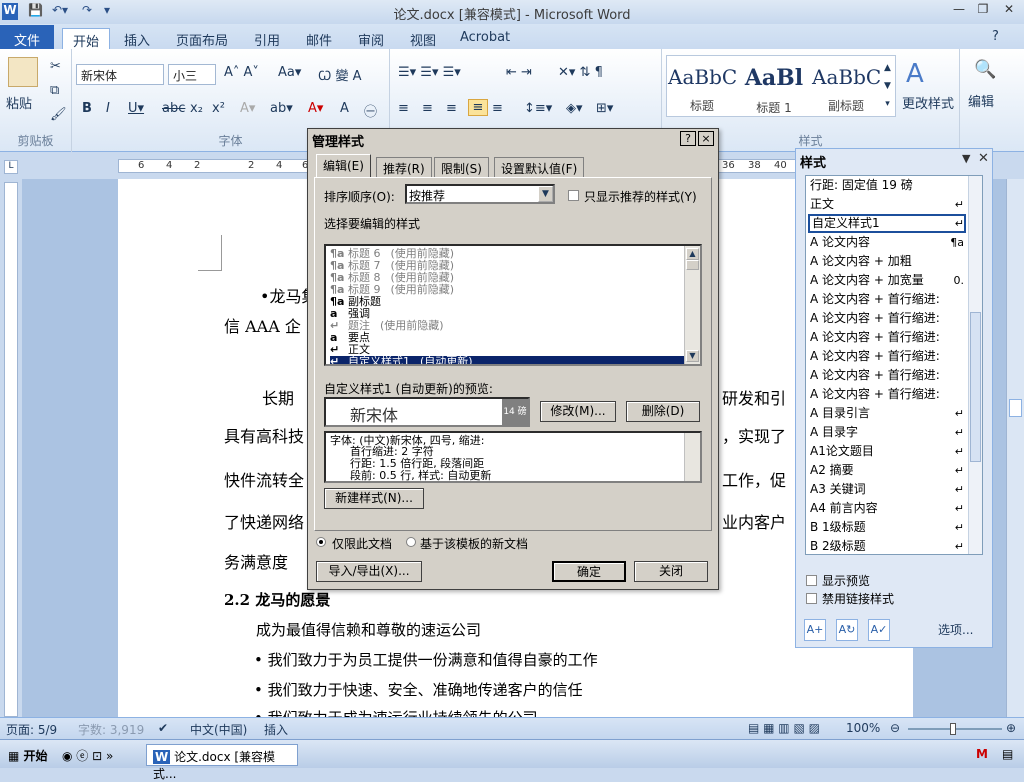 This screenshot has height=782, width=1024. Describe the element at coordinates (281, 108) in the screenshot. I see `highlight-icon: ab▾` at that location.